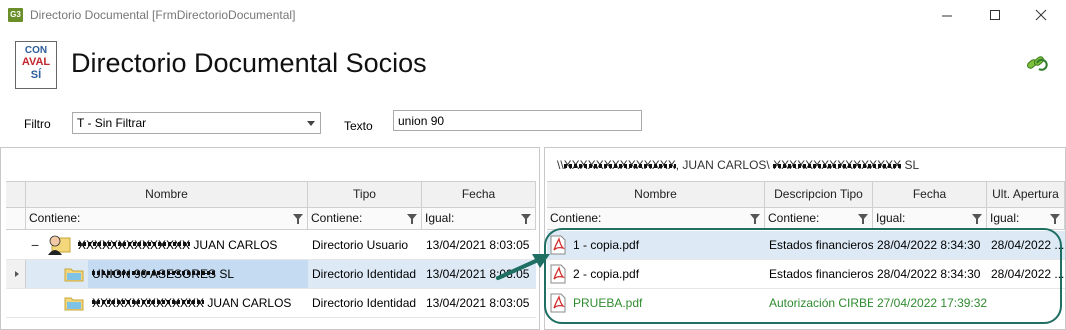 The image size is (1066, 330). What do you see at coordinates (478, 303) in the screenshot?
I see `row-fecha: 13/04/2021 8:03:05` at bounding box center [478, 303].